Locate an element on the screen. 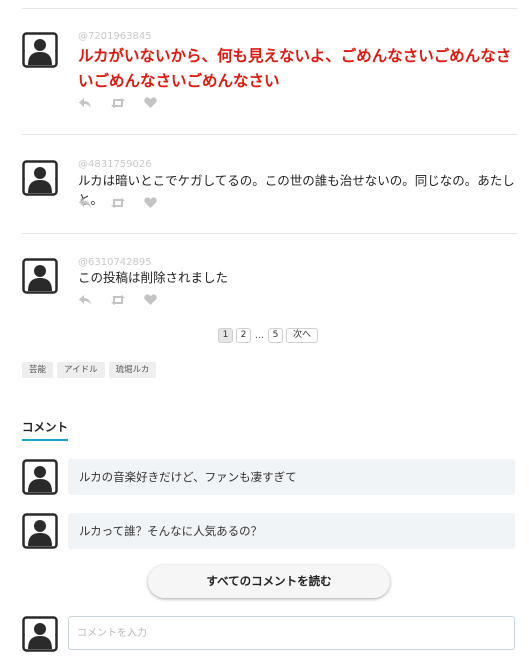  page-button-1: 1 is located at coordinates (225, 335).